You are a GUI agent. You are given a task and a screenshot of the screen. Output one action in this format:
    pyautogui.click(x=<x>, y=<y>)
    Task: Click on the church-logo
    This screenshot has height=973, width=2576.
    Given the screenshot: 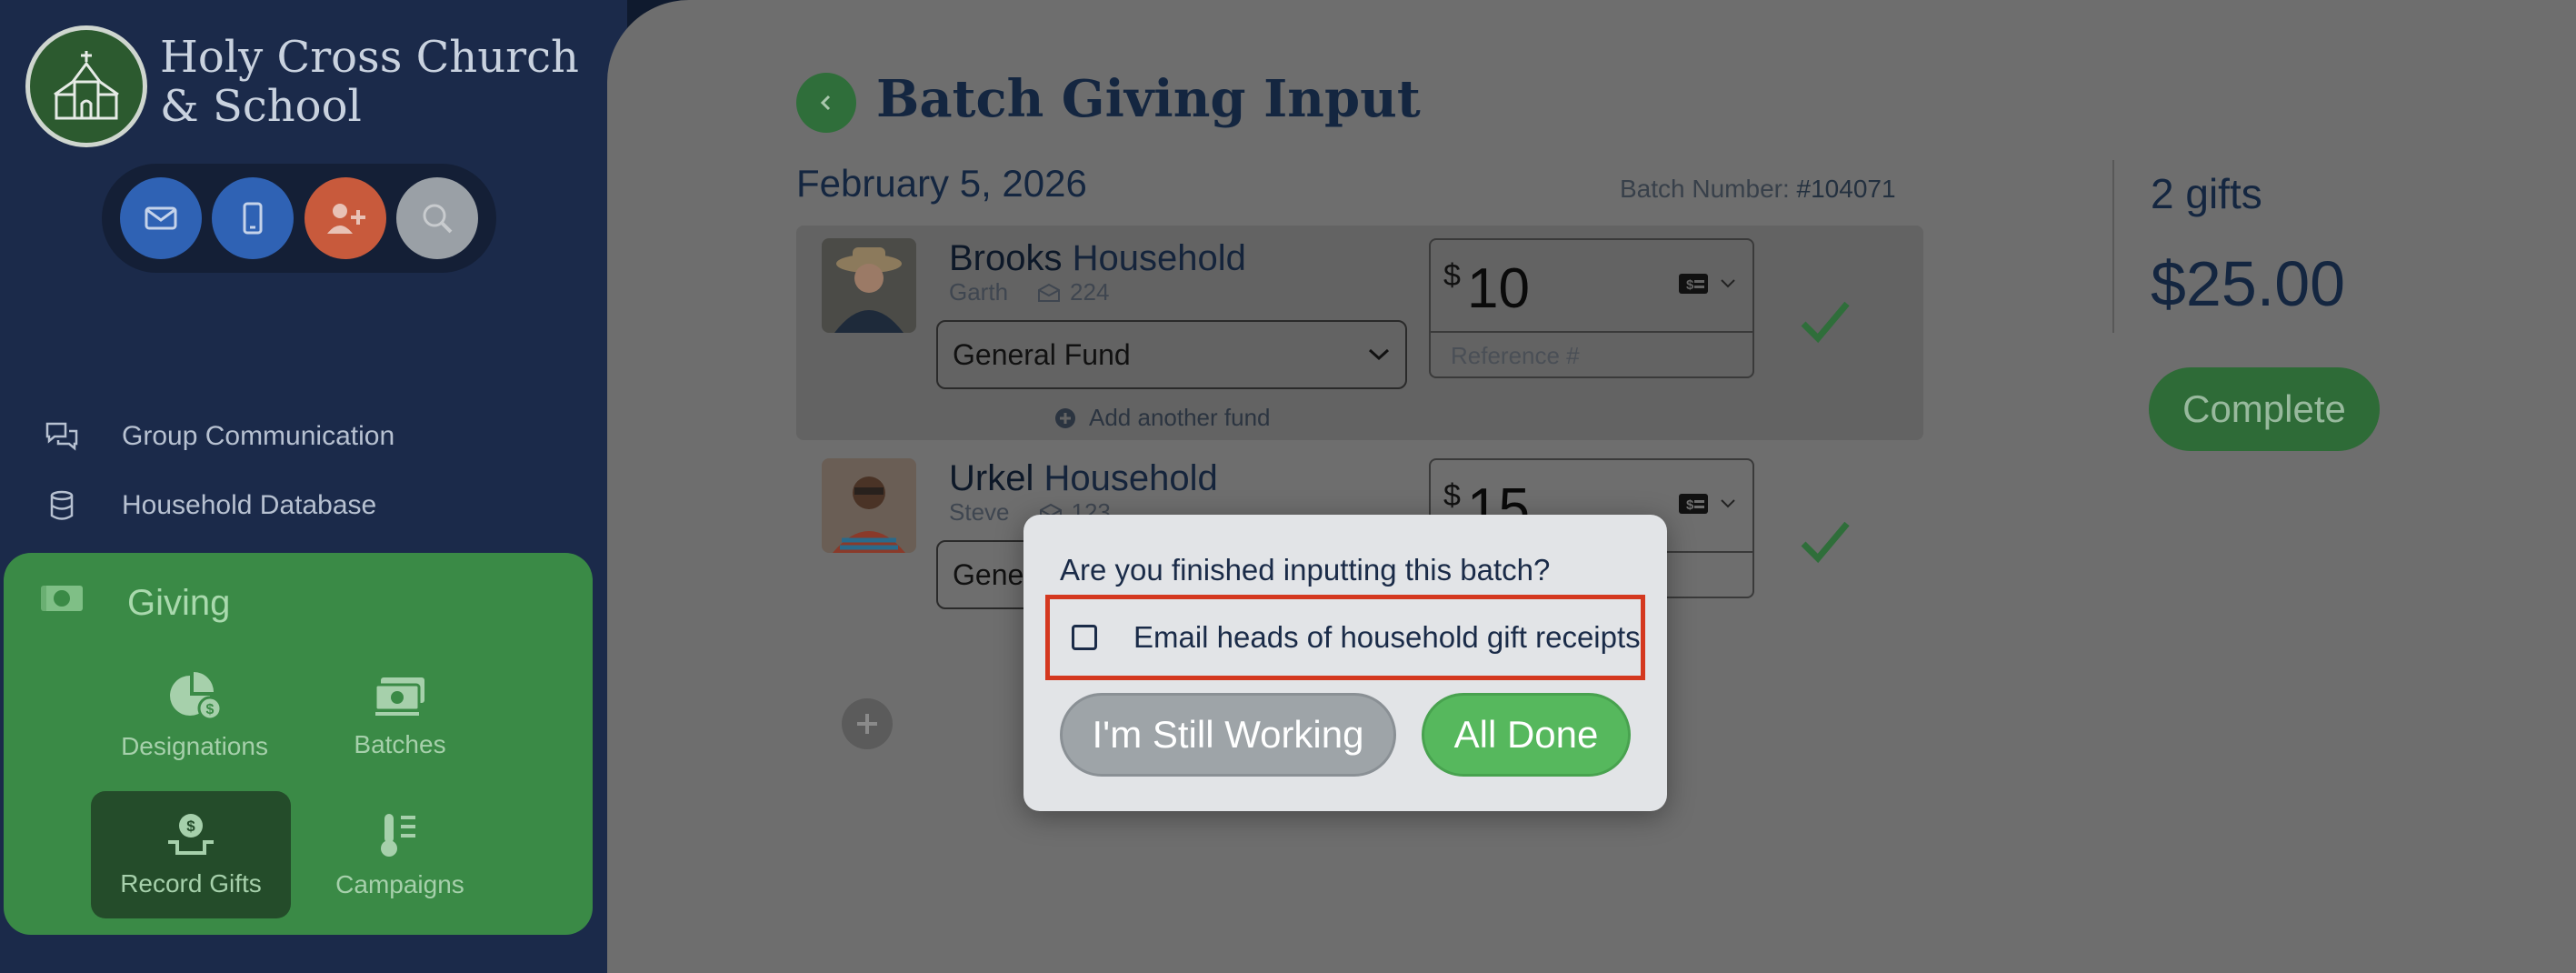 What is the action you would take?
    pyautogui.click(x=86, y=86)
    